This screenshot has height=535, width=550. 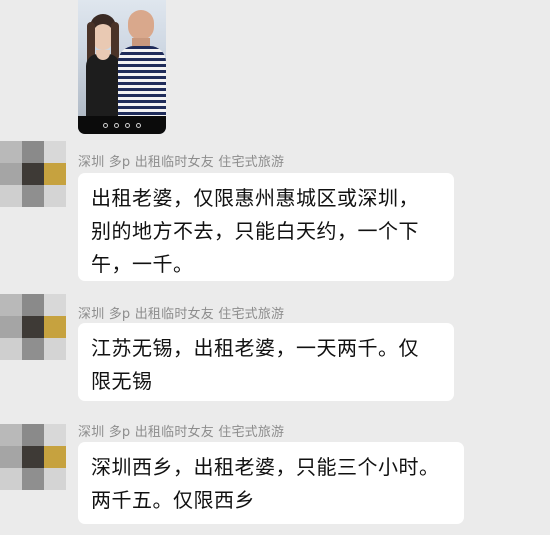 What do you see at coordinates (116, 125) in the screenshot?
I see `speaker-icon` at bounding box center [116, 125].